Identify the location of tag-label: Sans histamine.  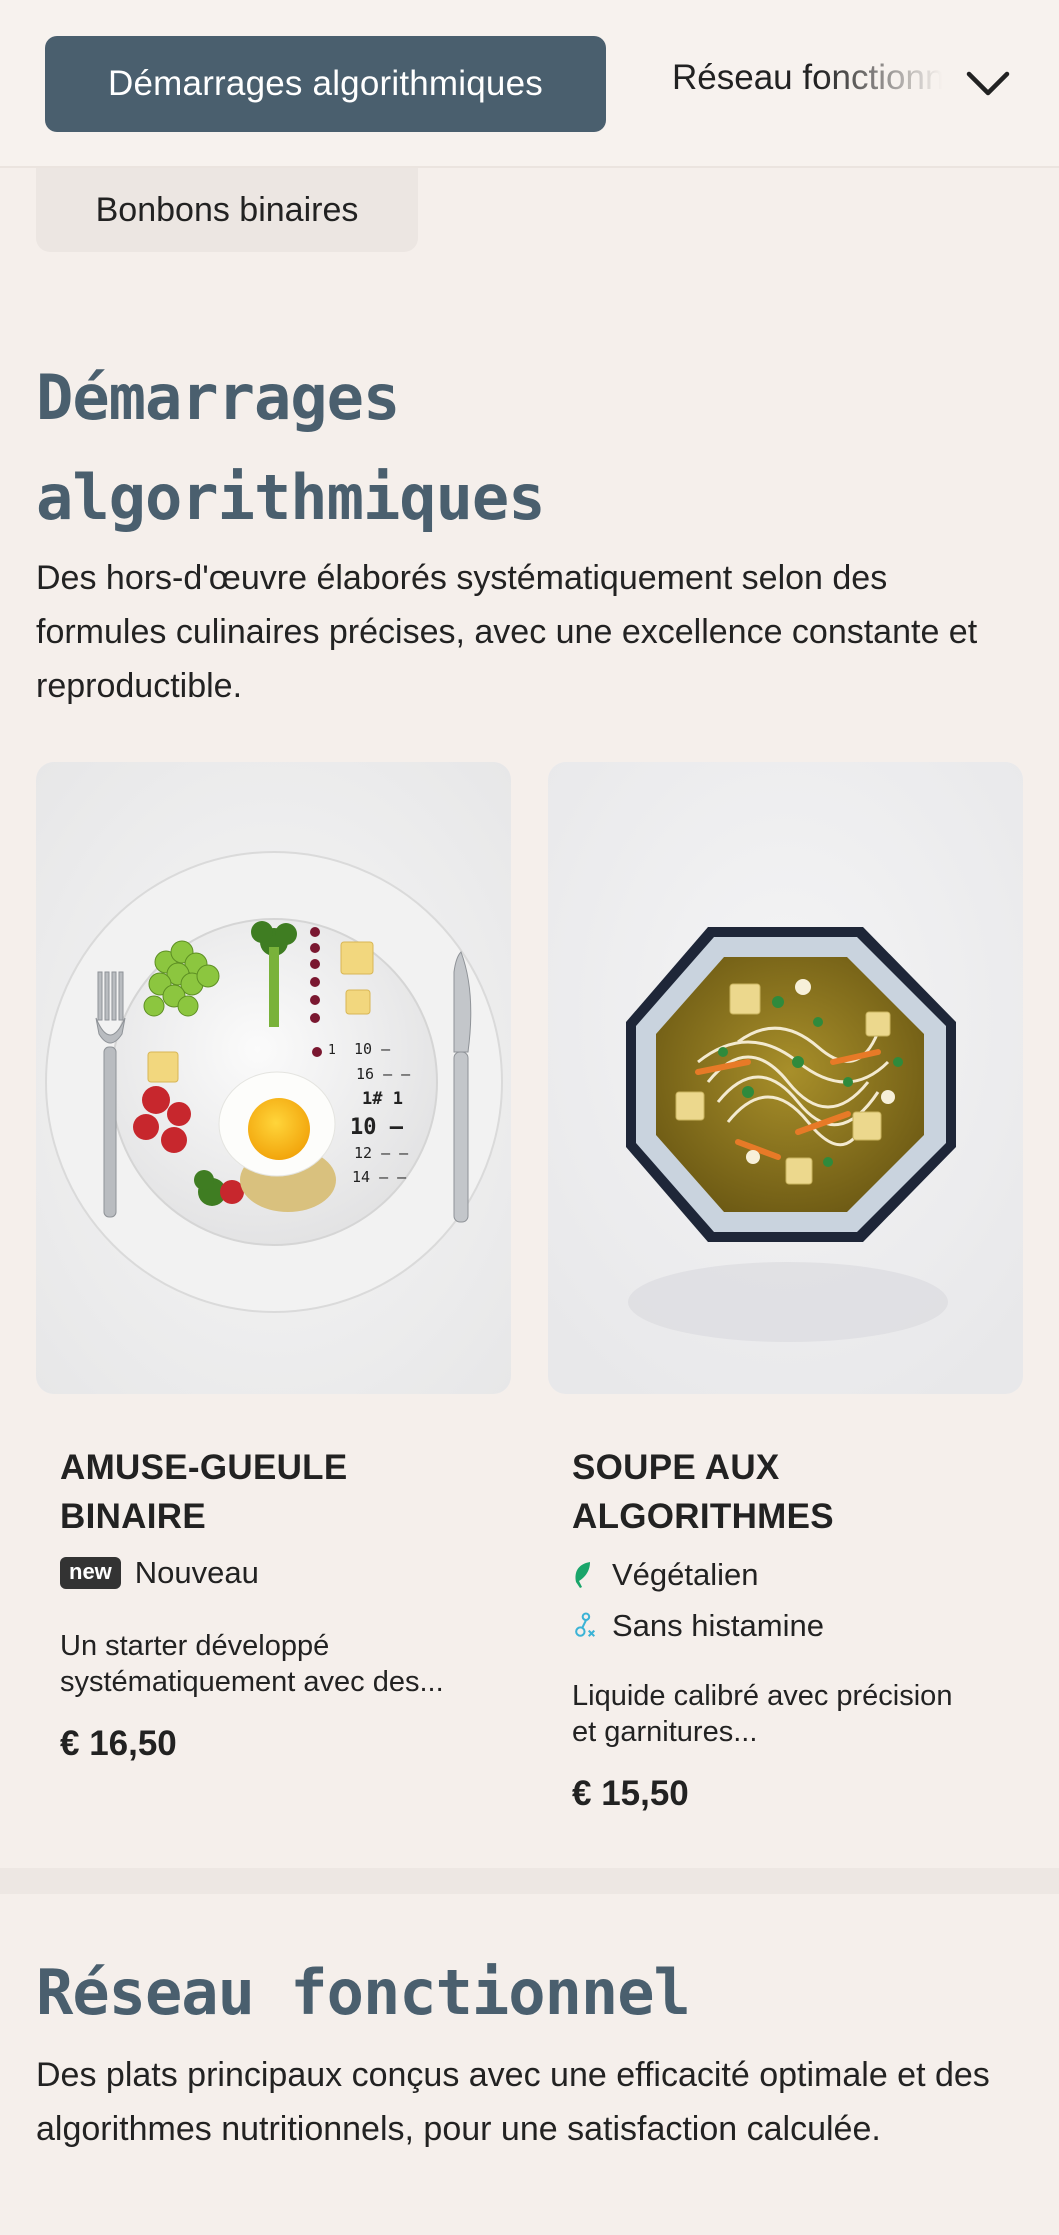
(718, 1625).